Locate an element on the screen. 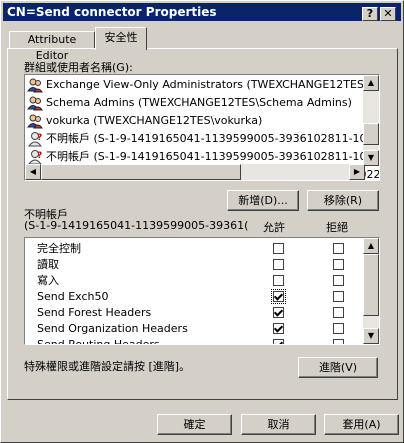  advanced-button: 進階(V) is located at coordinates (338, 367).